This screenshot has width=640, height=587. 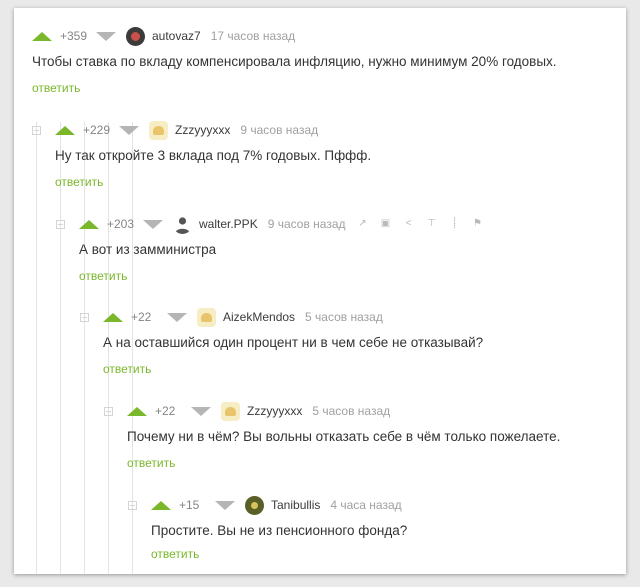 What do you see at coordinates (295, 505) in the screenshot?
I see `comment-author: Tanibullis` at bounding box center [295, 505].